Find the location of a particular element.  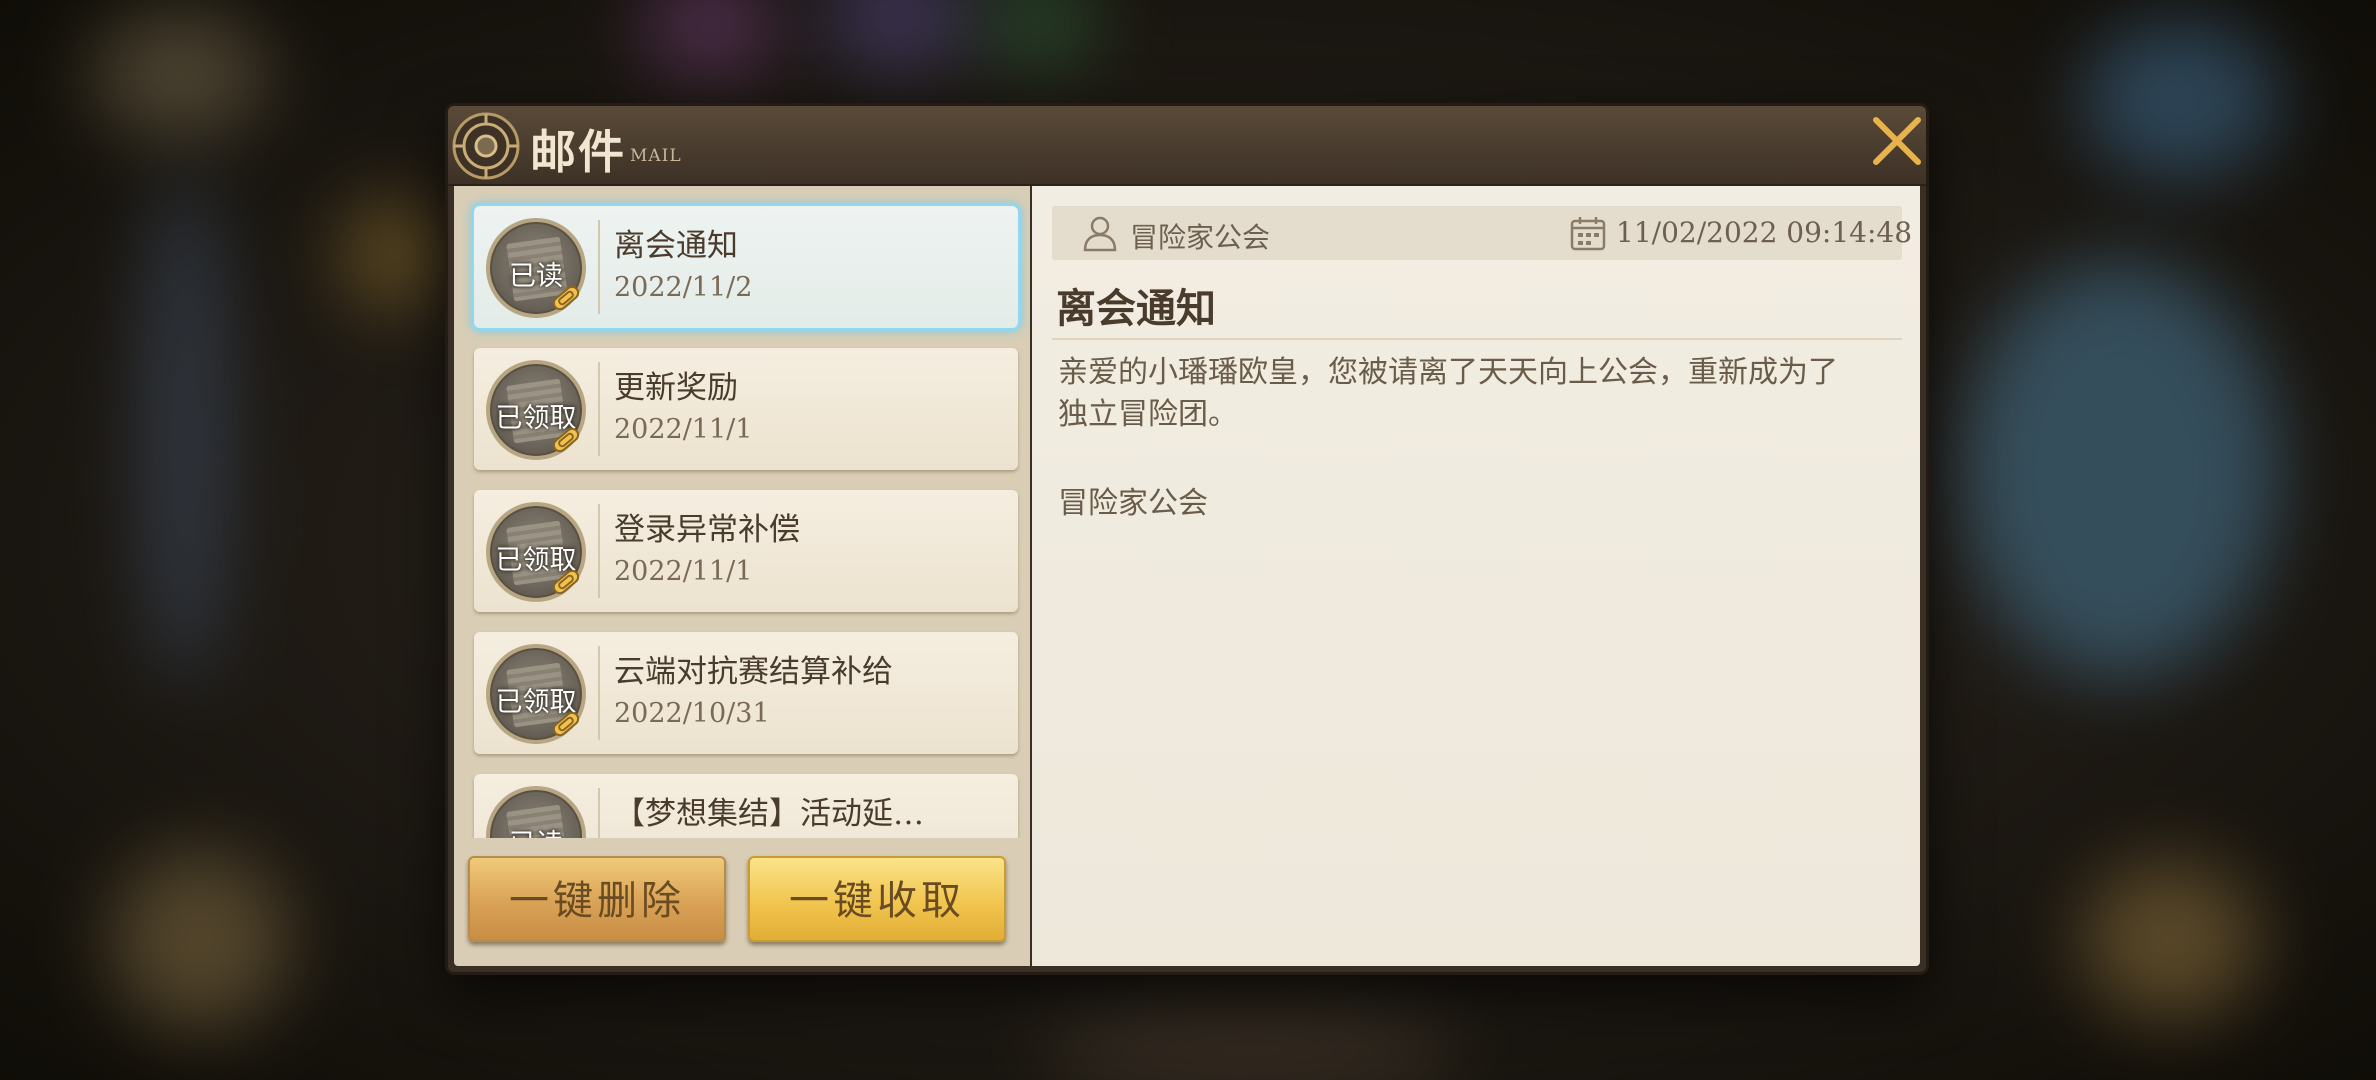

mail-datetime: 11/02/2022 09:14:48 is located at coordinates (1764, 232).